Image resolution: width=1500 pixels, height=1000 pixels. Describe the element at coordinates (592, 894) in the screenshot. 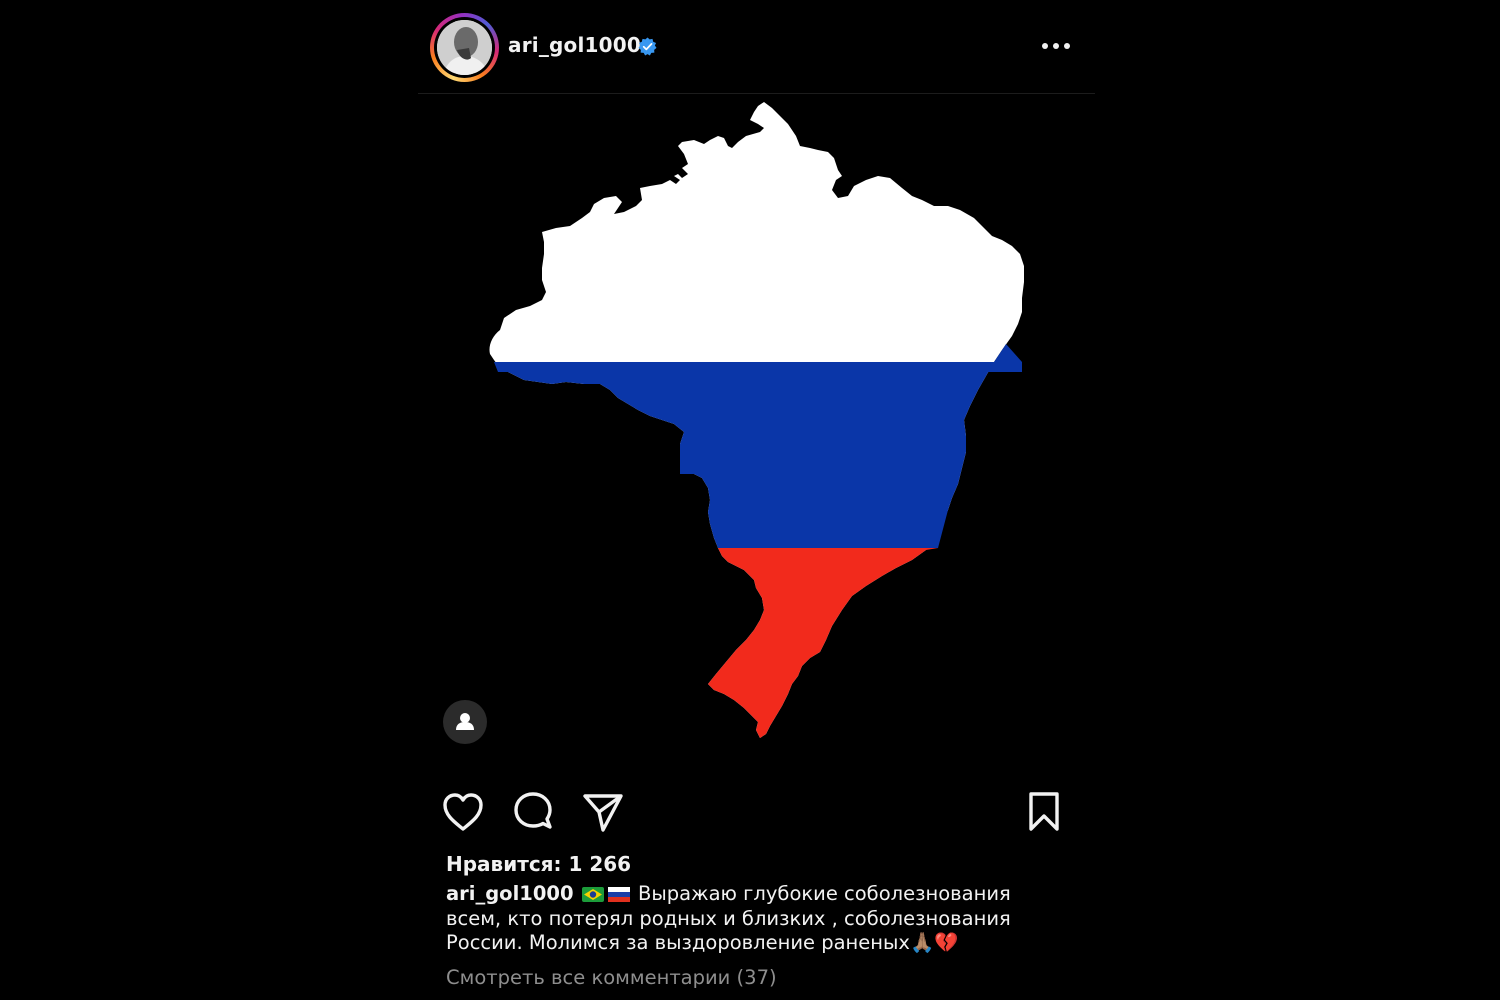

I see `brazil-flag-icon` at that location.